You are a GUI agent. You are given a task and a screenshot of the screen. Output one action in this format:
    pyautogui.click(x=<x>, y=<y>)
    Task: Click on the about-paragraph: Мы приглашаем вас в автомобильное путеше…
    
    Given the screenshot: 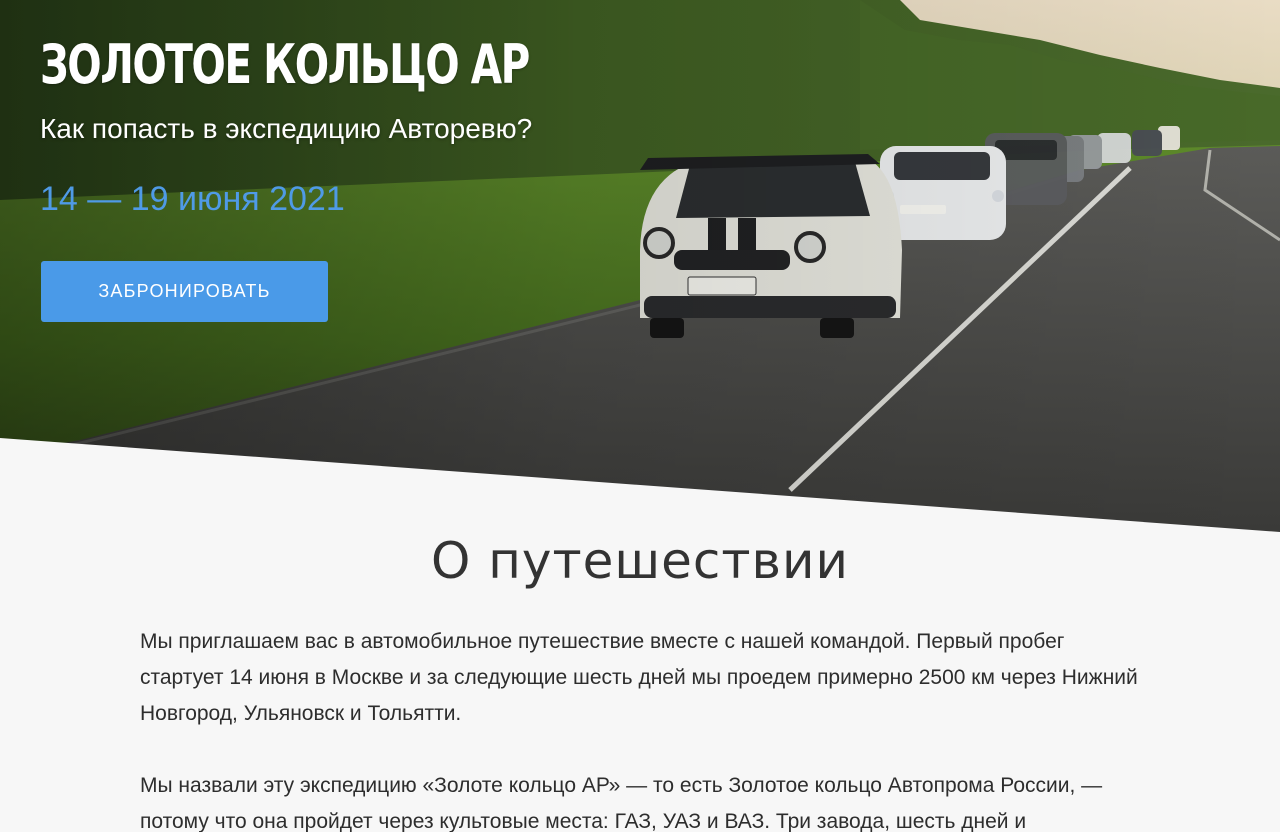 What is the action you would take?
    pyautogui.click(x=639, y=677)
    